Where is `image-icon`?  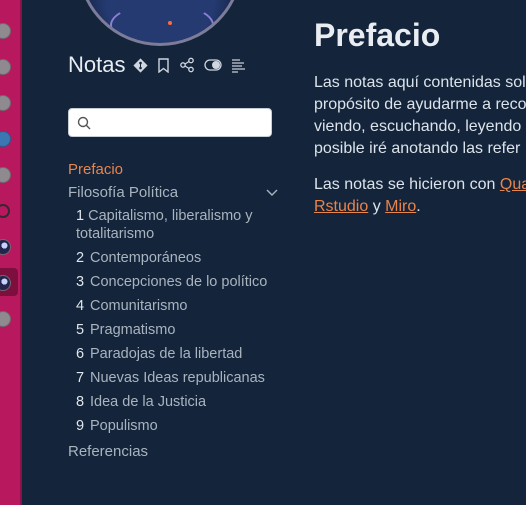
image-icon is located at coordinates (5, 247).